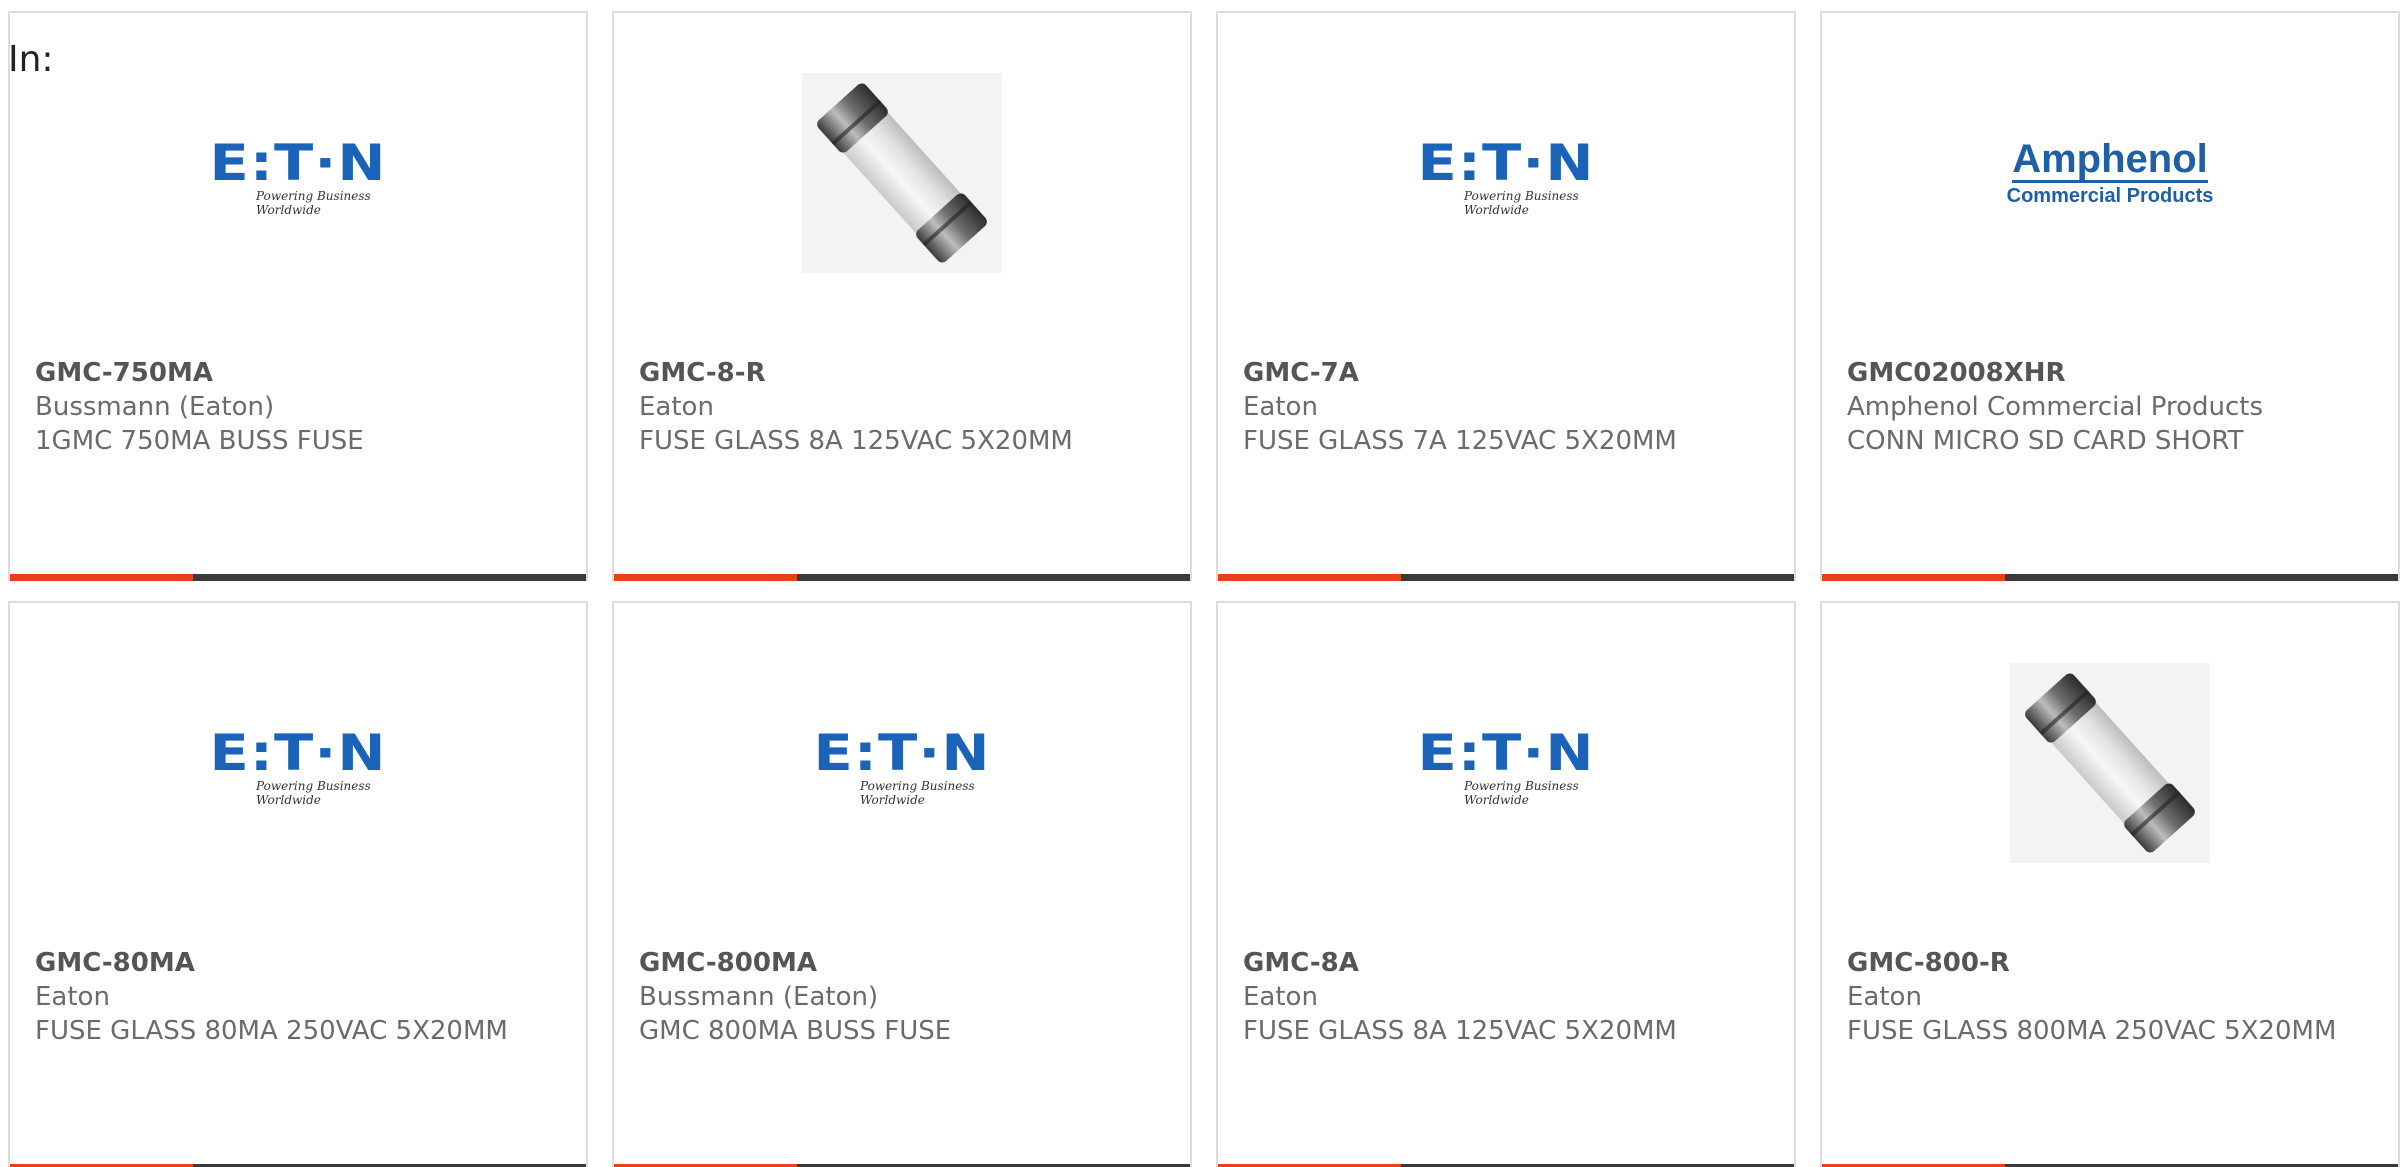  Describe the element at coordinates (2045, 441) in the screenshot. I see `description-label: CONN MICRO SD CARD SHORT` at that location.